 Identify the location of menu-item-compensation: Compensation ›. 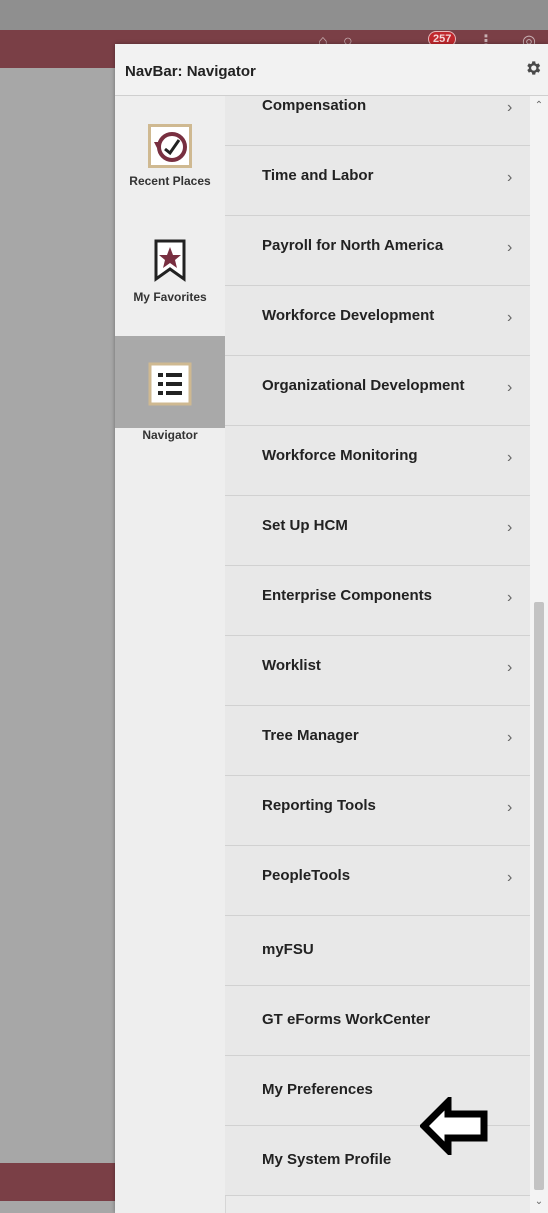
(377, 121).